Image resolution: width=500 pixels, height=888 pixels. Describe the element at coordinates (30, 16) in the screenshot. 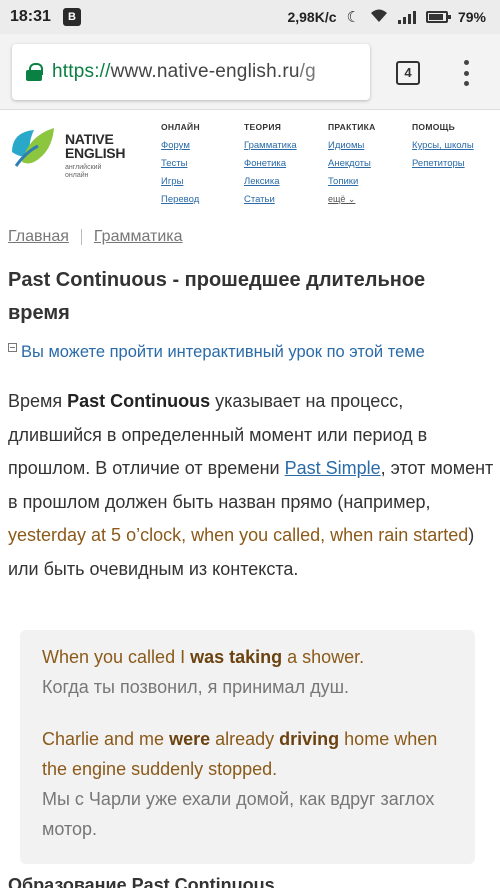

I see `status-time: 18:31` at that location.